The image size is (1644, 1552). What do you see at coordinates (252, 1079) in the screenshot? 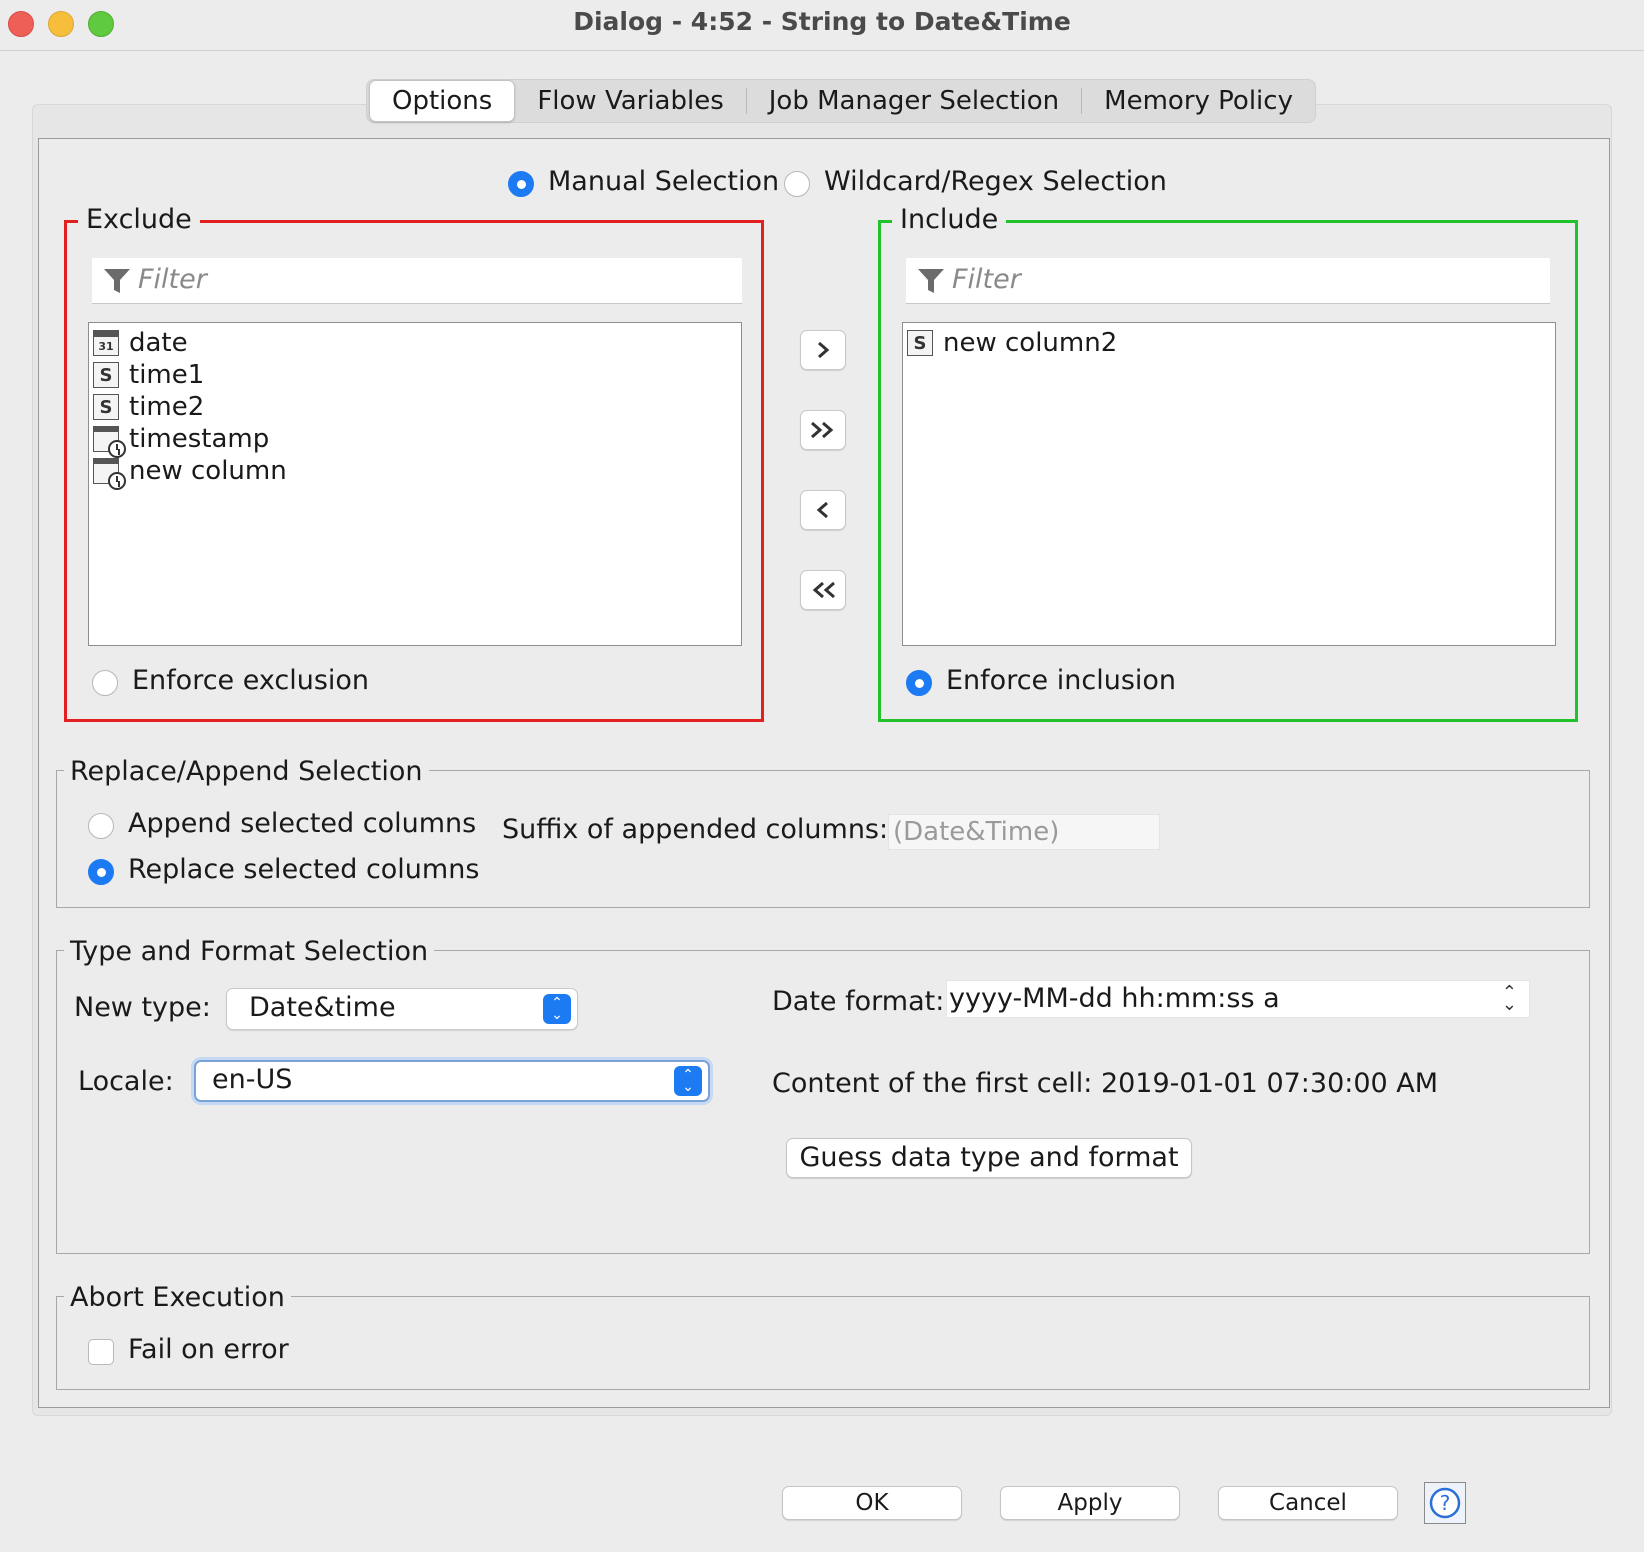
I see `locale-value: en-US` at bounding box center [252, 1079].